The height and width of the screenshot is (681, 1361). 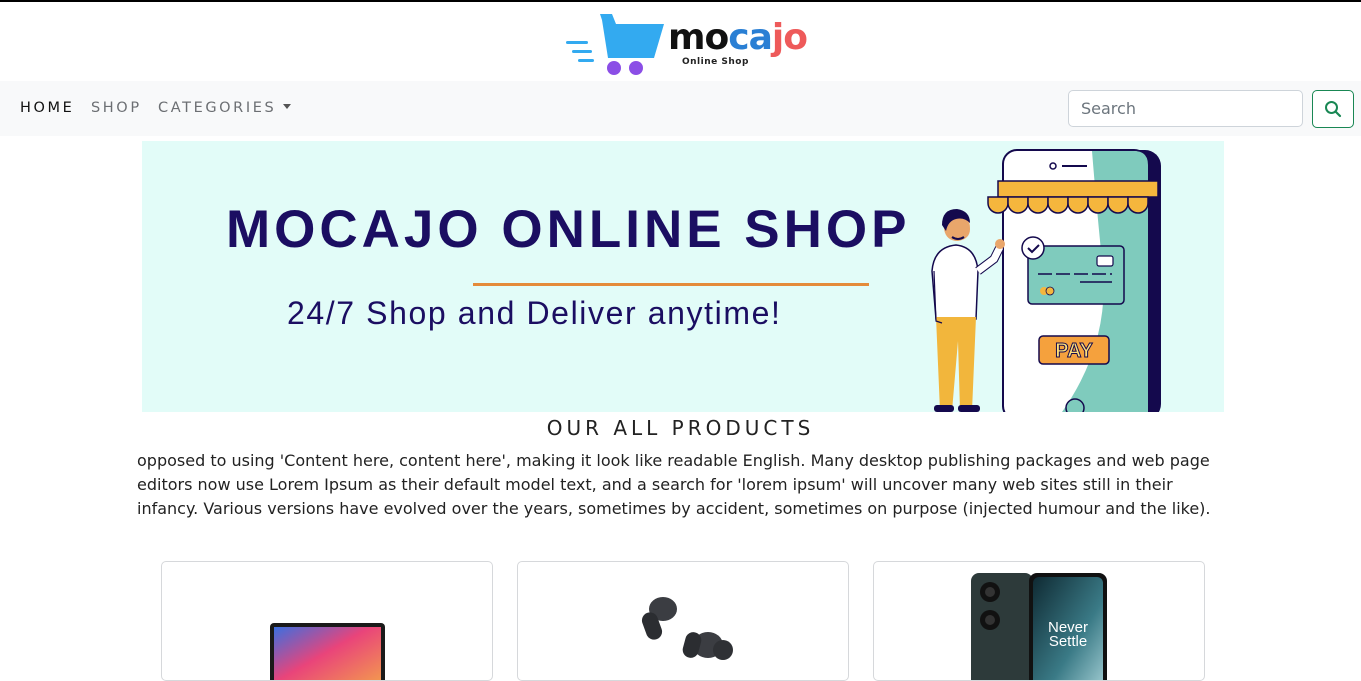 What do you see at coordinates (671, 284) in the screenshot?
I see `banner-divider` at bounding box center [671, 284].